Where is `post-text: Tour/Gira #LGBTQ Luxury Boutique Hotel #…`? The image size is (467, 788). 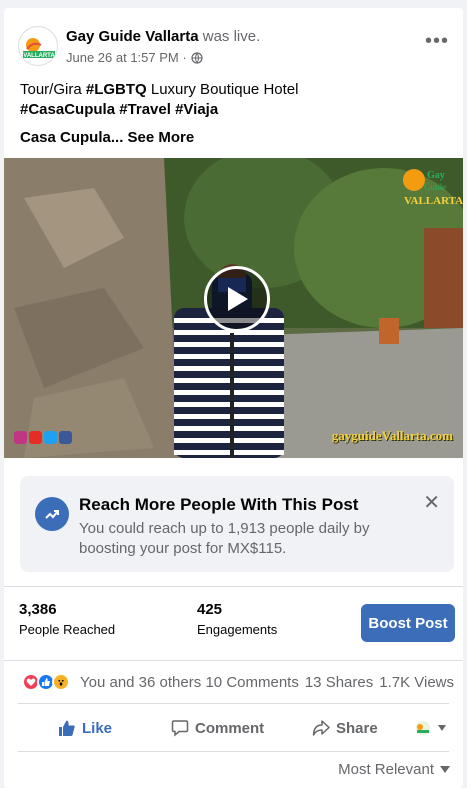 post-text: Tour/Gira #LGBTQ Luxury Boutique Hotel #… is located at coordinates (235, 100).